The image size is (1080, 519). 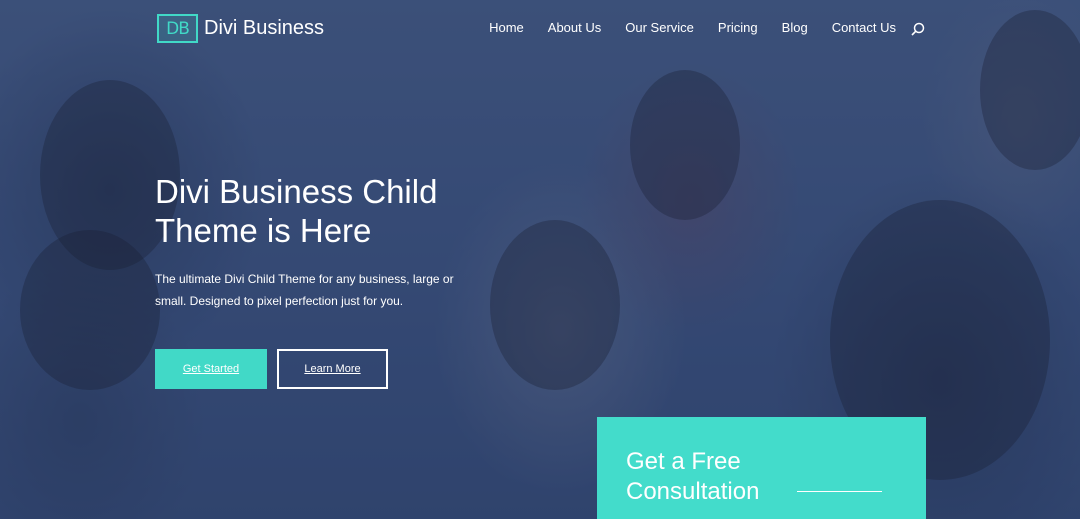 What do you see at coordinates (506, 27) in the screenshot?
I see `nav-item-home: Home` at bounding box center [506, 27].